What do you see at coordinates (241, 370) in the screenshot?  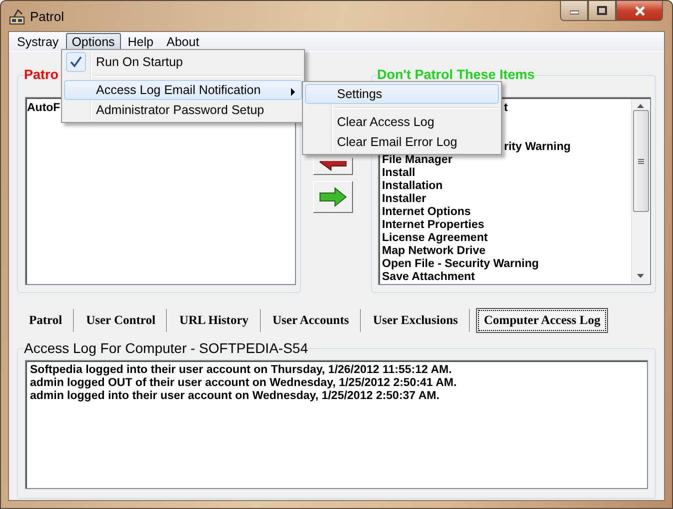 I see `log-line: Softpedia logged into their user account on Thursday, 1/26/2012 11:55:12 AM.` at bounding box center [241, 370].